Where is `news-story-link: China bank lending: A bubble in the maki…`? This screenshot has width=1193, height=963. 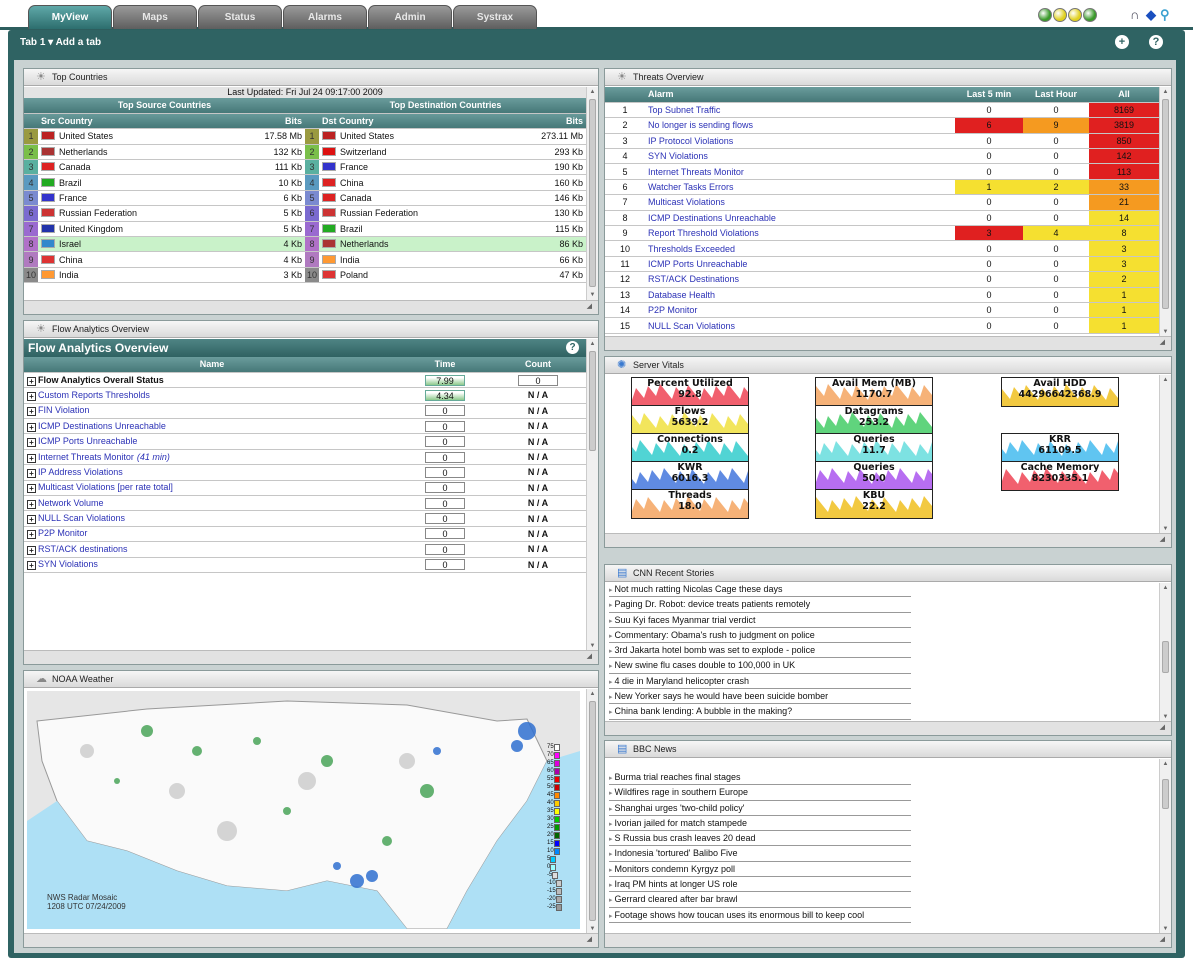
news-story-link: China bank lending: A bubble in the maki… is located at coordinates (760, 712).